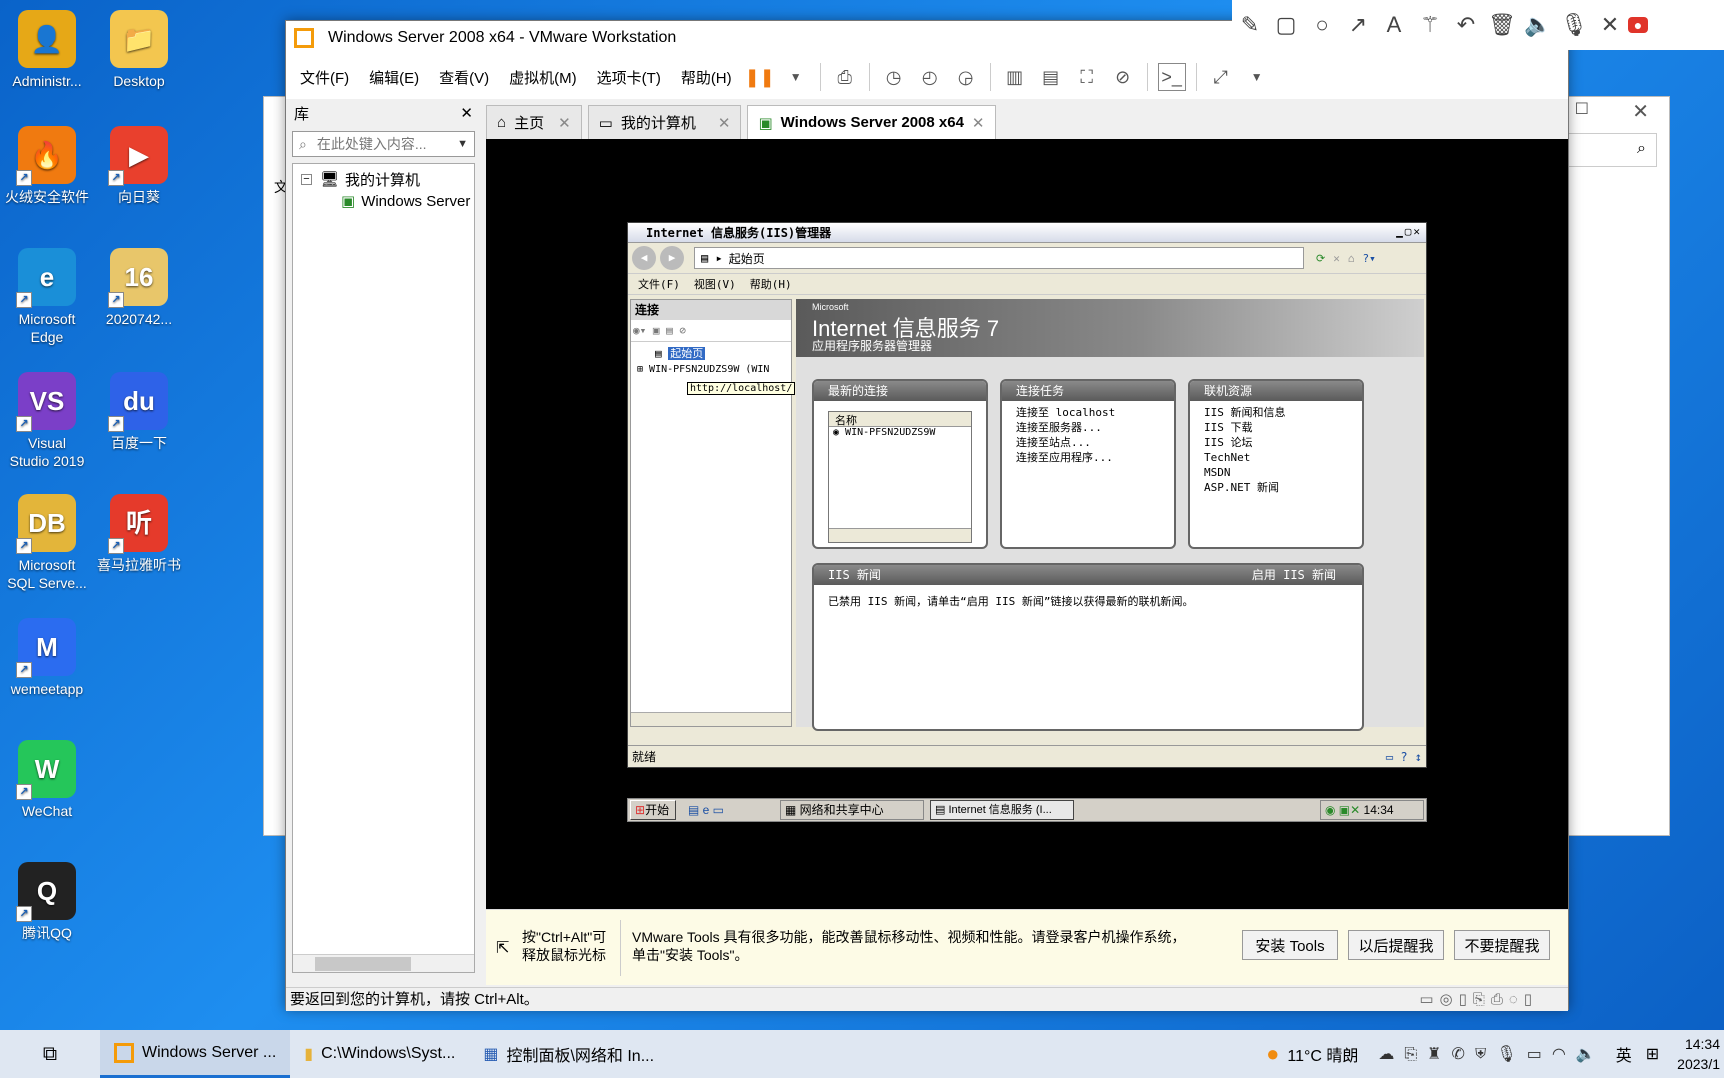  Describe the element at coordinates (306, 179) in the screenshot. I see `collapse-icon: −` at that location.